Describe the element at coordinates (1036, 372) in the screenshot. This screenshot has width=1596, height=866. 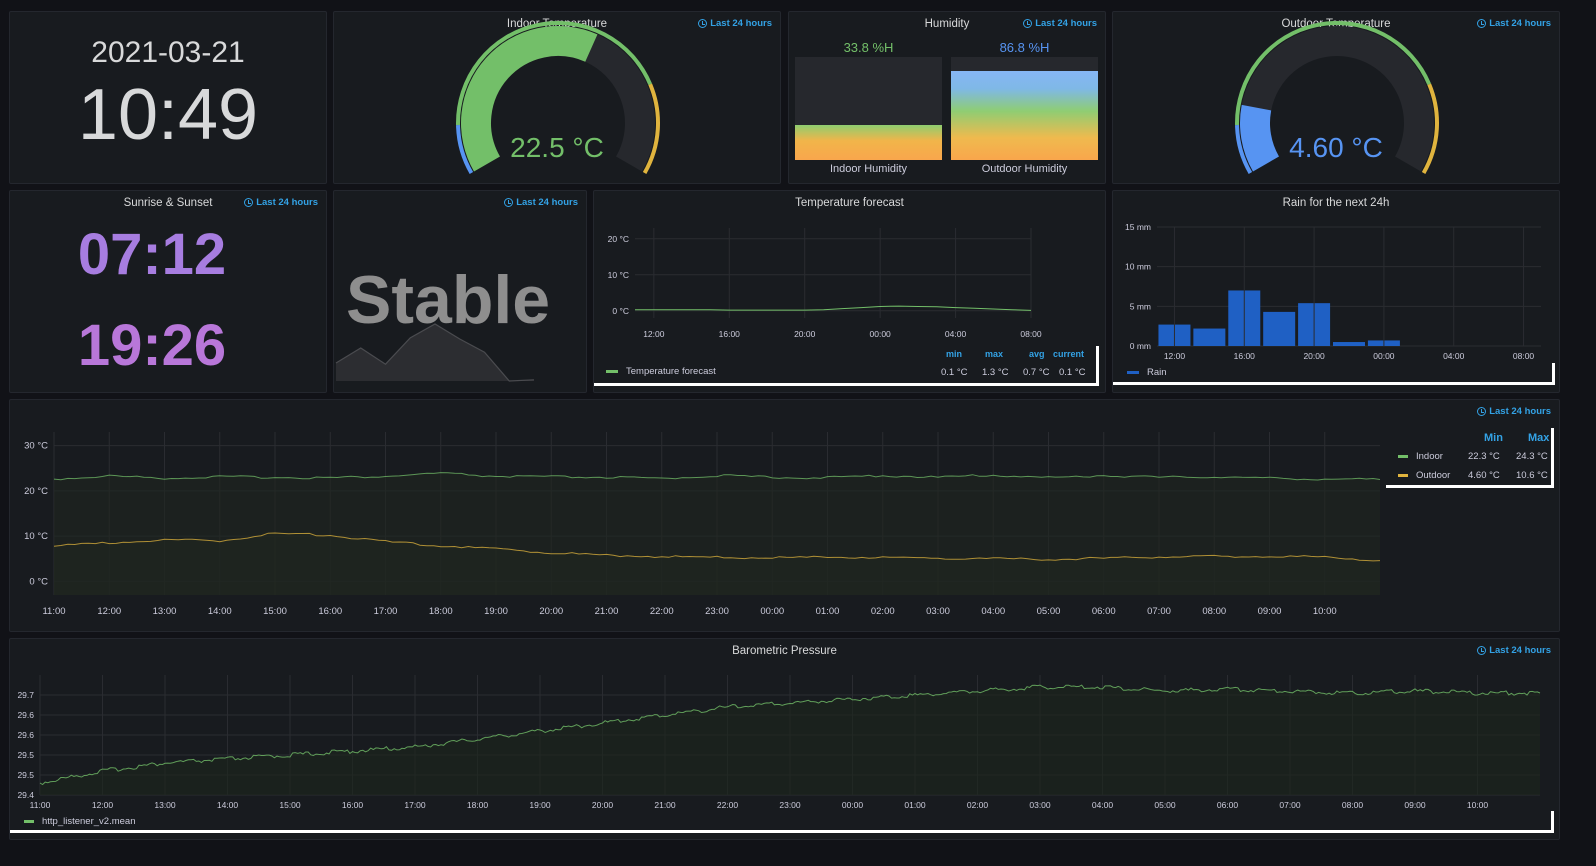
I see `legend-avg-value: 0.7 °C` at that location.